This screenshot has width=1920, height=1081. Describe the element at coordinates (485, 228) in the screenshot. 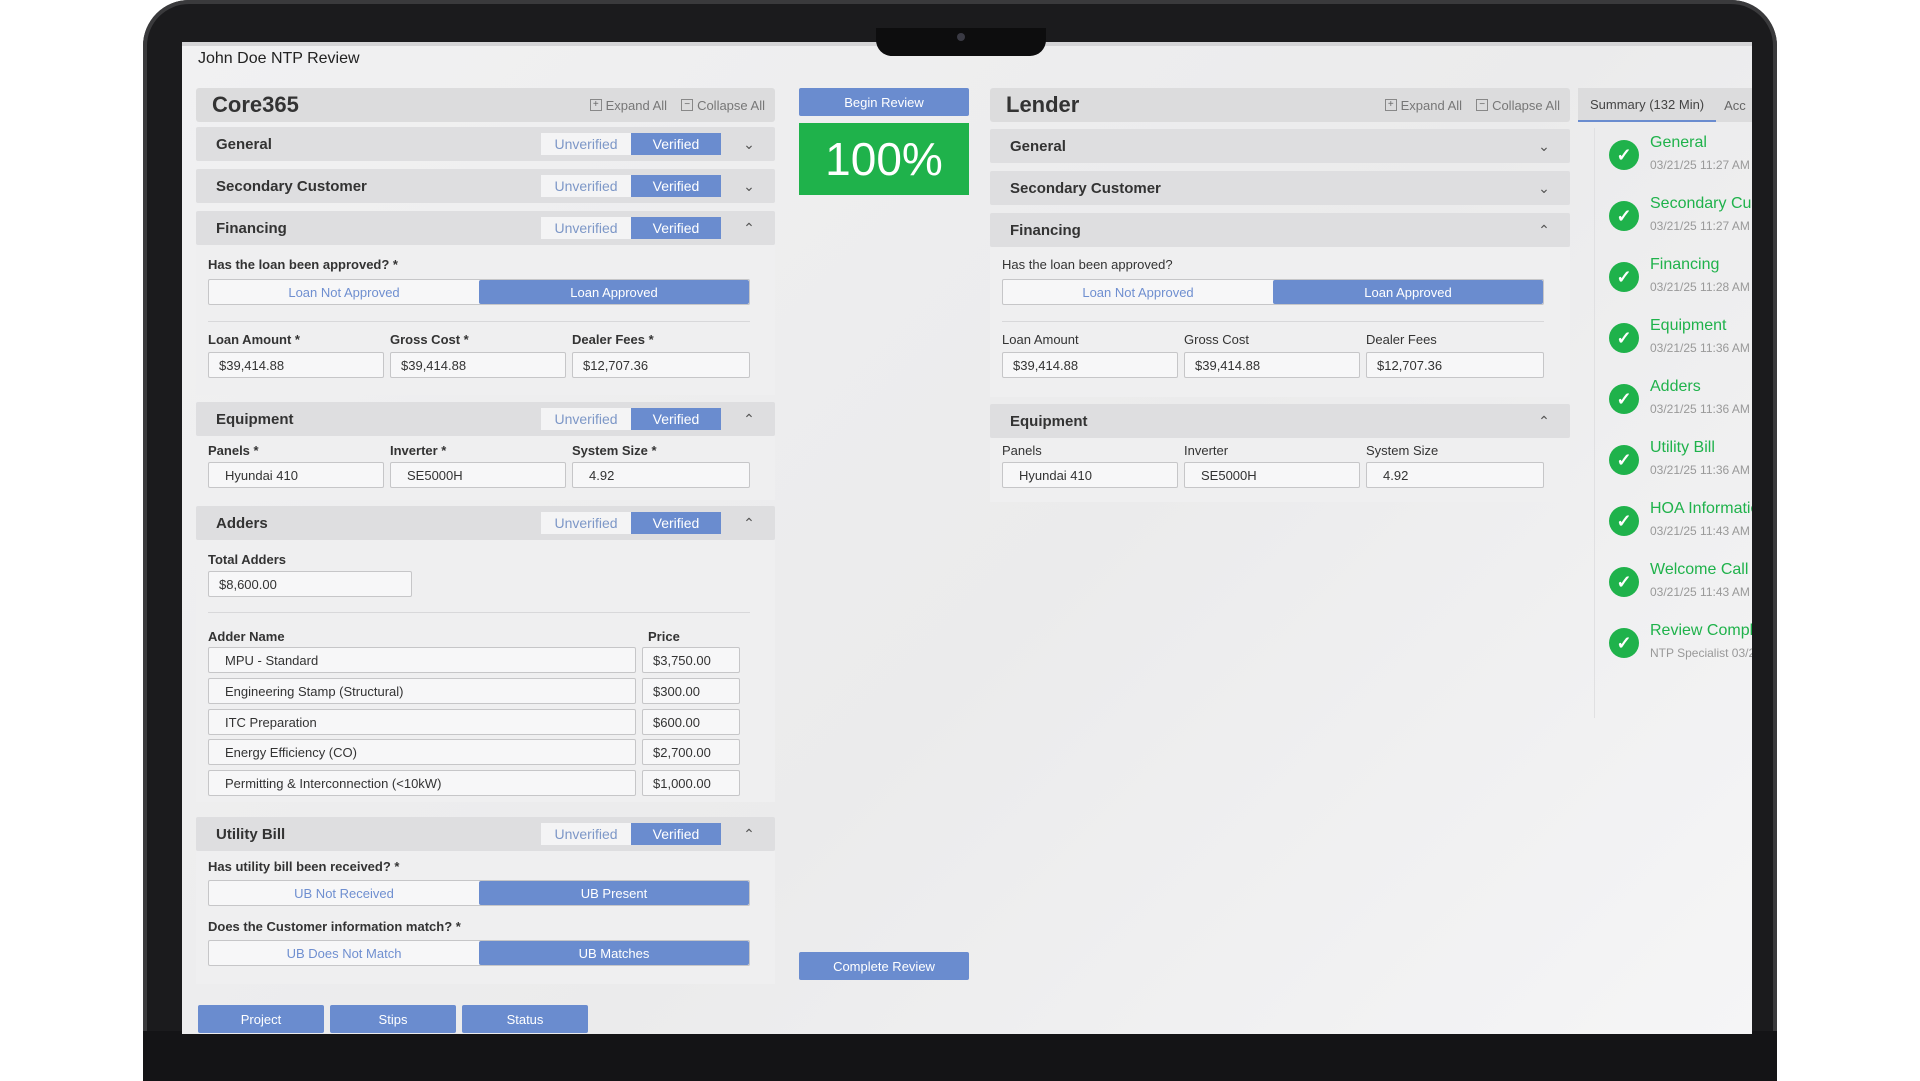

I see `core-section-financing: Financing Unverified Verified ⌃` at that location.